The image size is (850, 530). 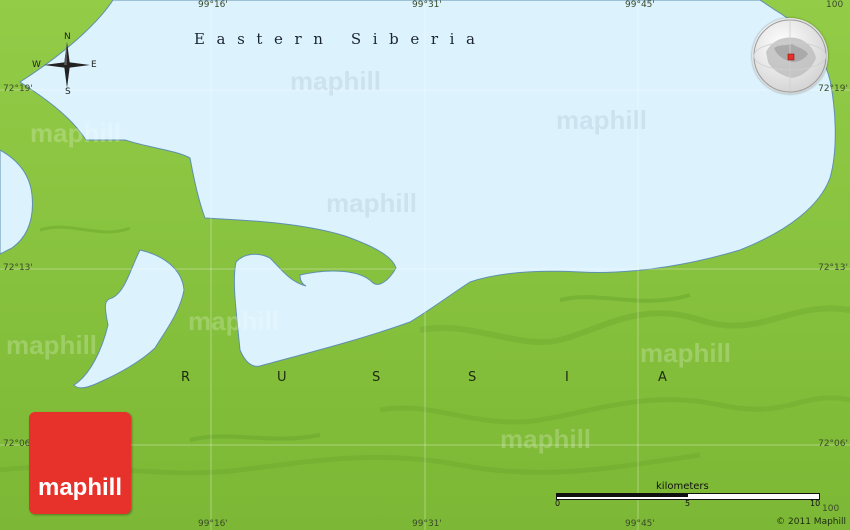 What do you see at coordinates (835, 5) in the screenshot?
I see `coord-top-4: 100` at bounding box center [835, 5].